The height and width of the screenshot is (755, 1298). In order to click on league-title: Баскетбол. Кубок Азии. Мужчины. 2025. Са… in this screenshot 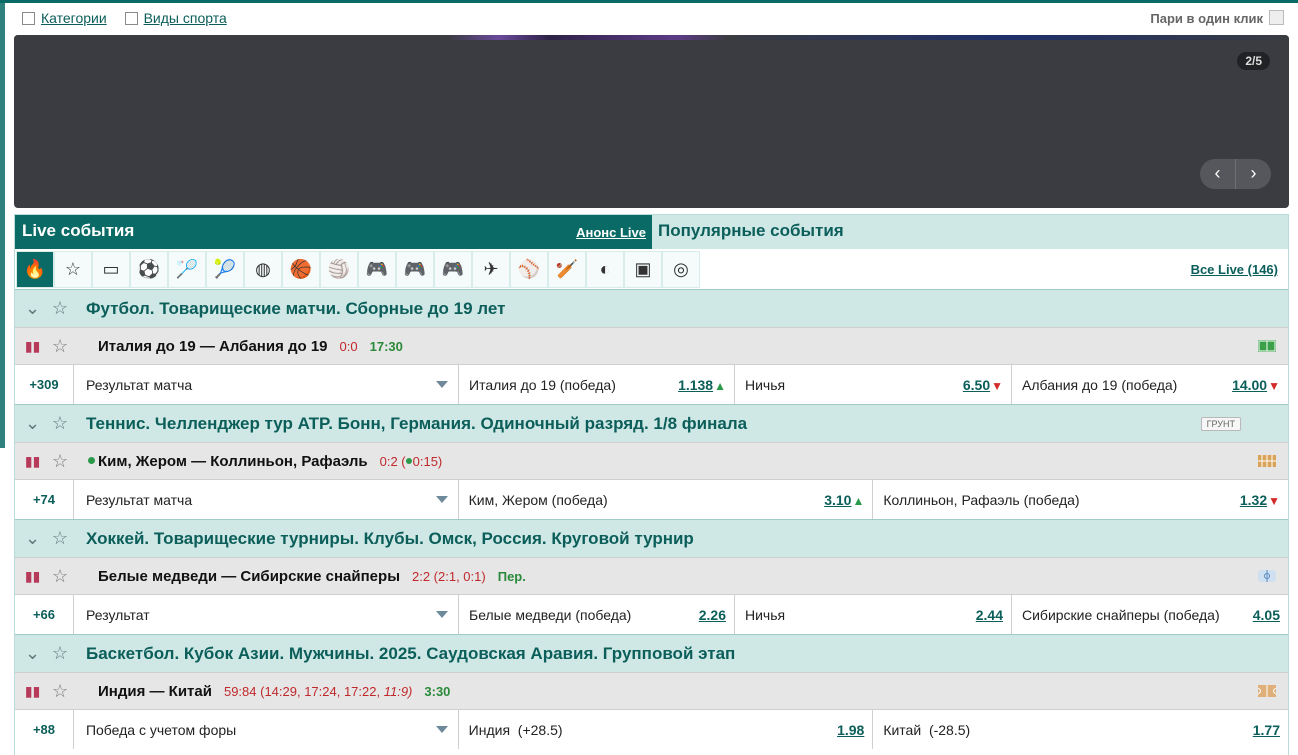, I will do `click(404, 654)`.